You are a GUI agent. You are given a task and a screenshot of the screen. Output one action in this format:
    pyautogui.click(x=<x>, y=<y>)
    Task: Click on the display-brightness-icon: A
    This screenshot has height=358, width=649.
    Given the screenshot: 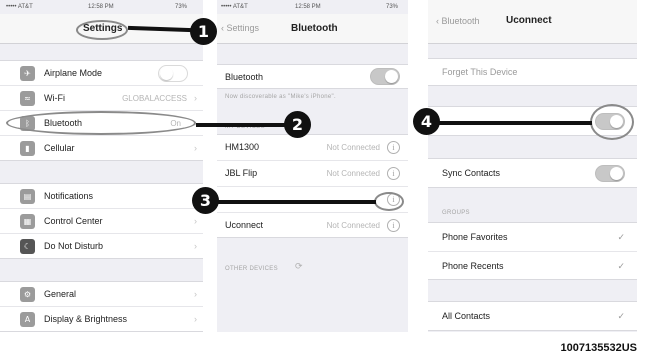 What is the action you would take?
    pyautogui.click(x=27, y=319)
    